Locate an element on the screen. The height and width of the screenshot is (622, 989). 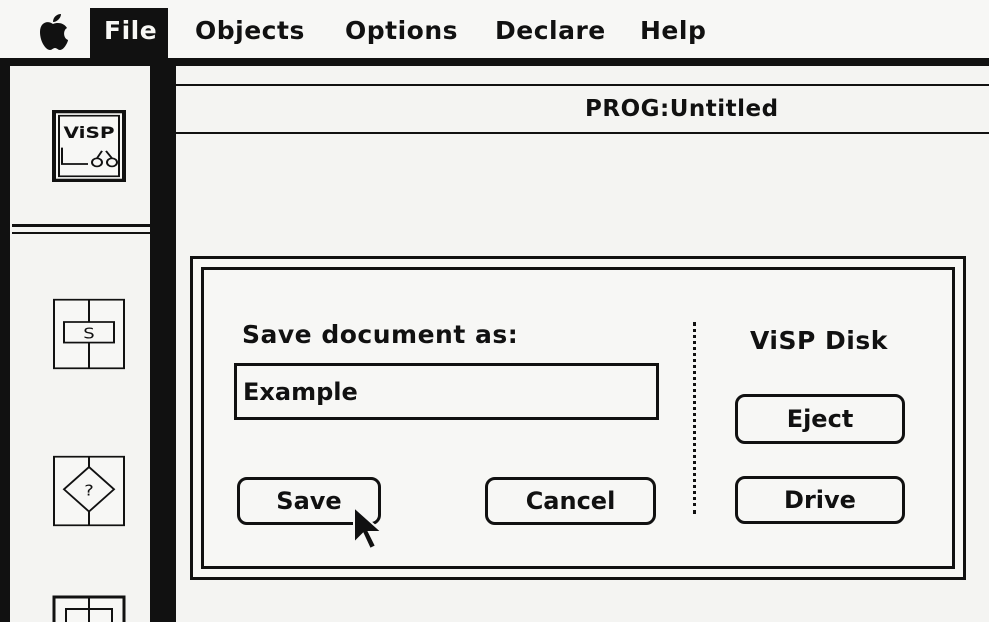
menu-objects: Objects is located at coordinates (250, 31).